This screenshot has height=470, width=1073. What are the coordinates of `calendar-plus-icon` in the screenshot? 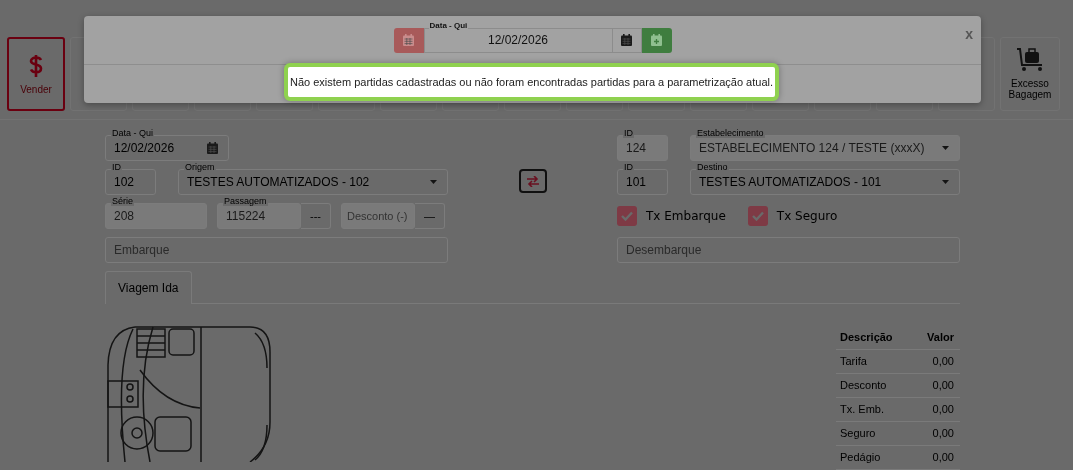 It's located at (656, 40).